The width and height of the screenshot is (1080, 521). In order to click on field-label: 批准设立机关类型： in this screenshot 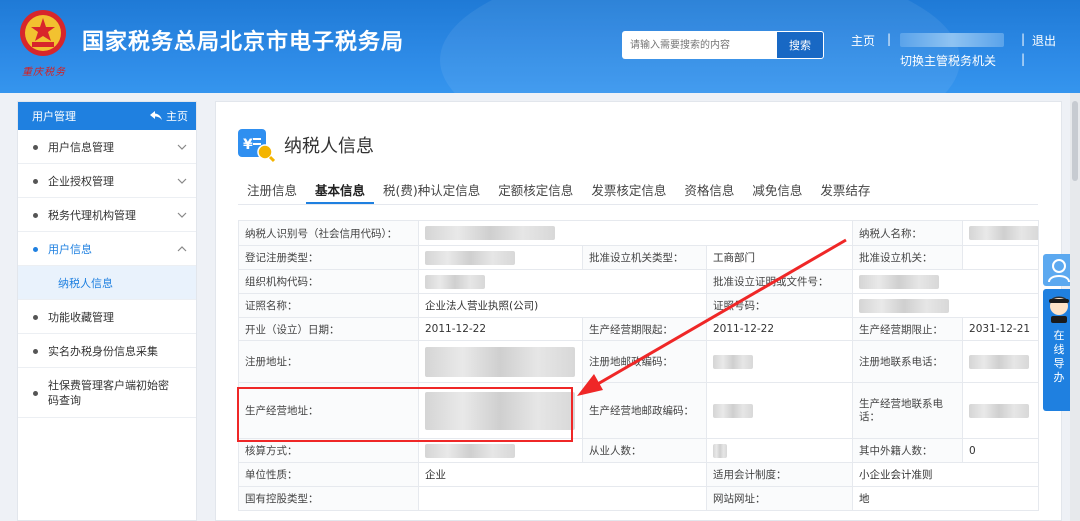, I will do `click(644, 257)`.